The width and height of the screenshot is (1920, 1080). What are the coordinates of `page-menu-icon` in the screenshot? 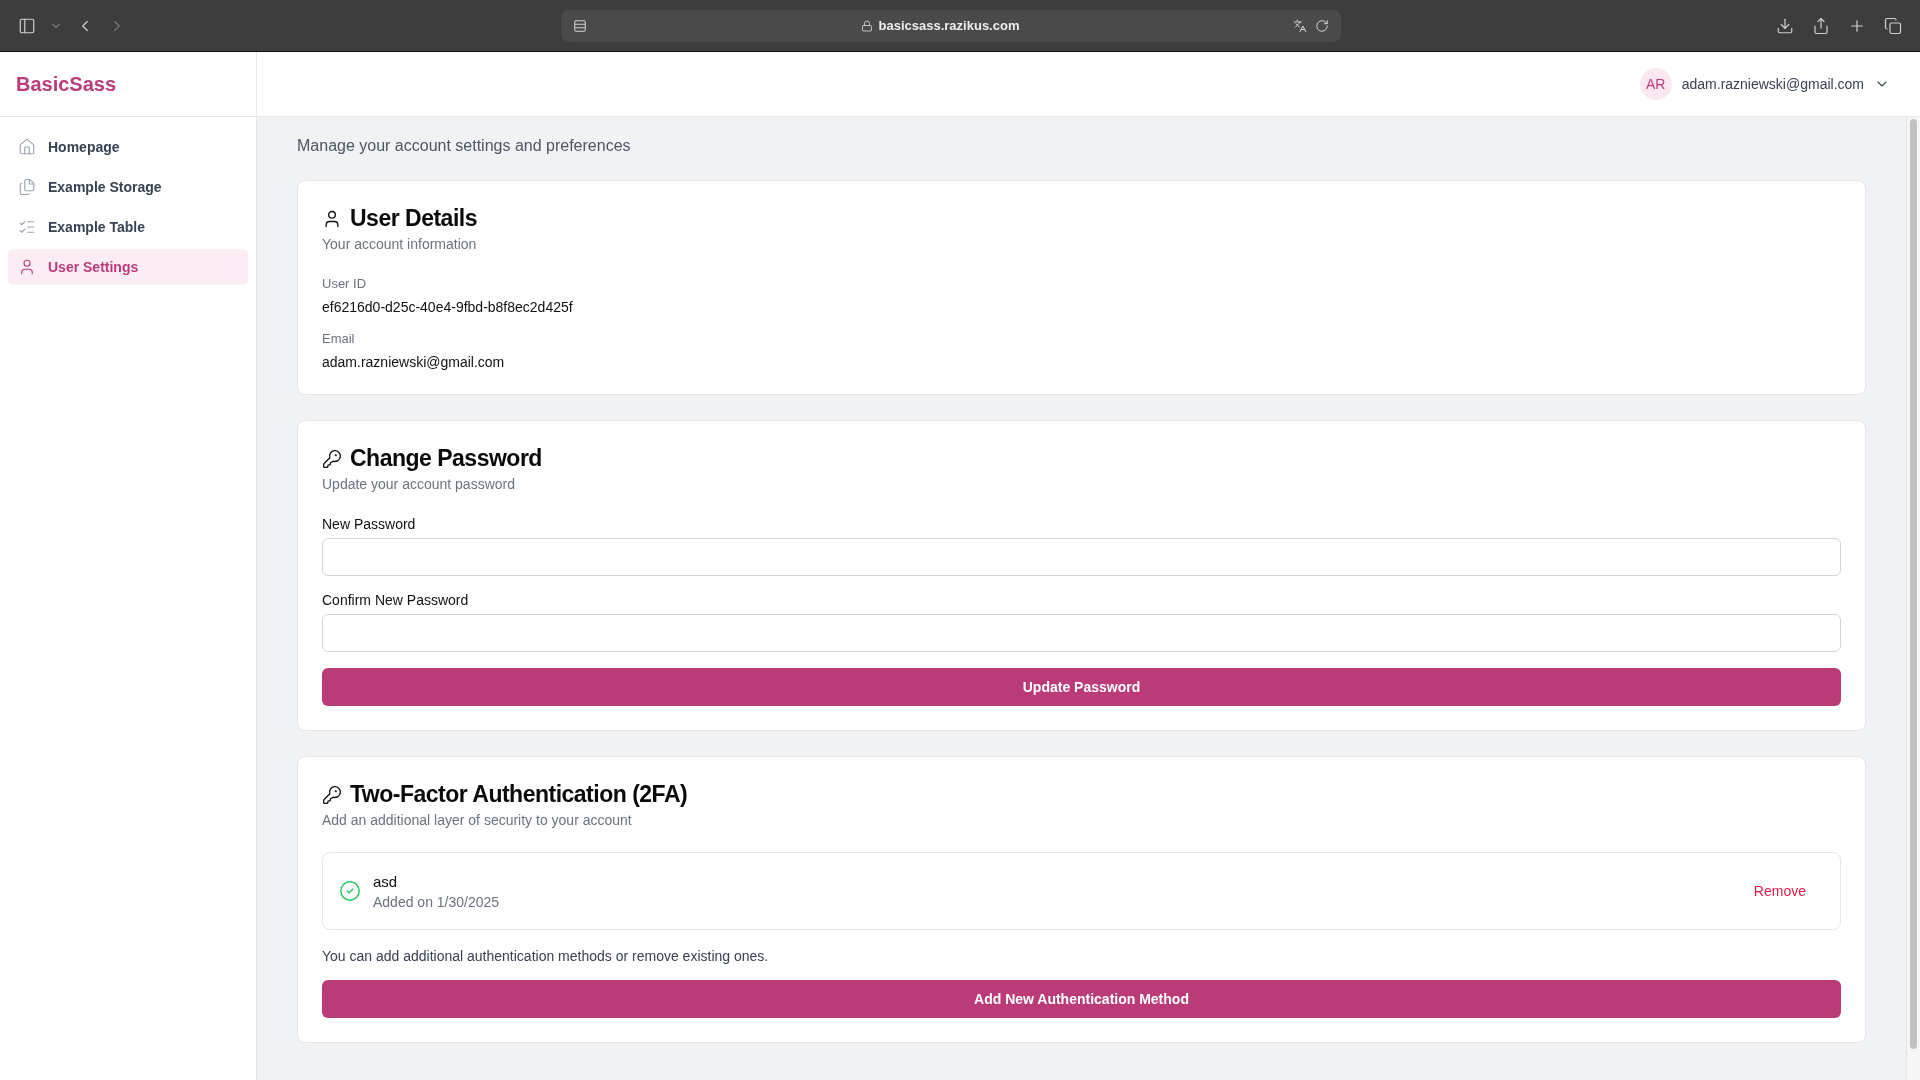 It's located at (580, 25).